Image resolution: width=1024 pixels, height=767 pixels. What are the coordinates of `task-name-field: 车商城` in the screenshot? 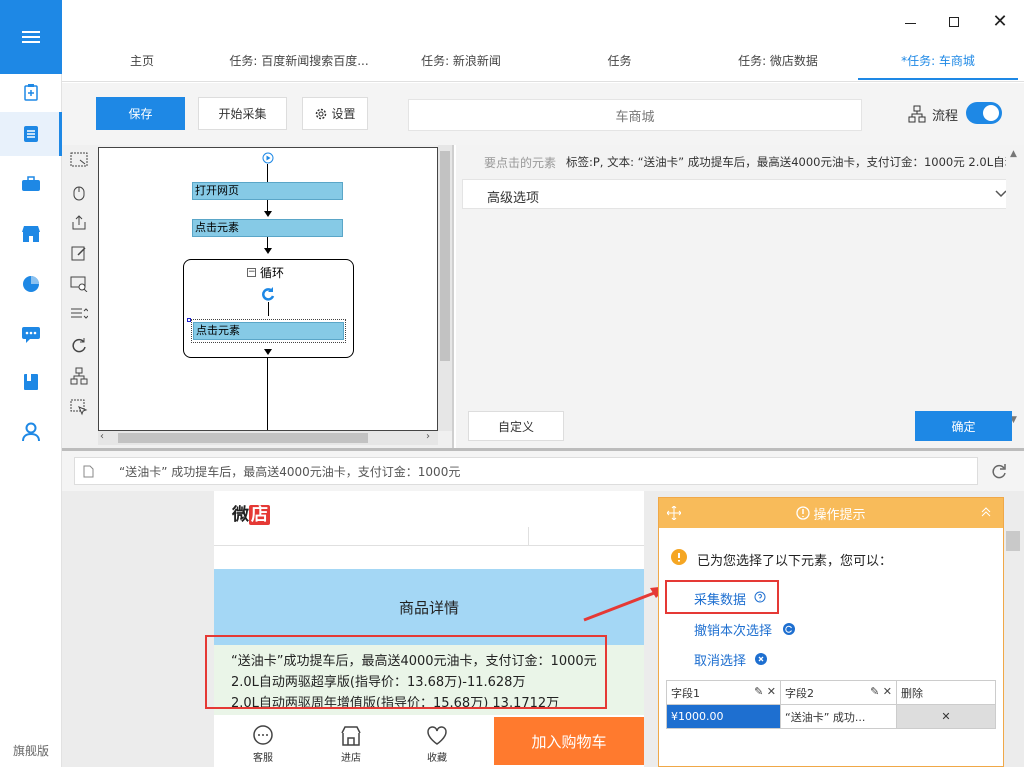 It's located at (635, 115).